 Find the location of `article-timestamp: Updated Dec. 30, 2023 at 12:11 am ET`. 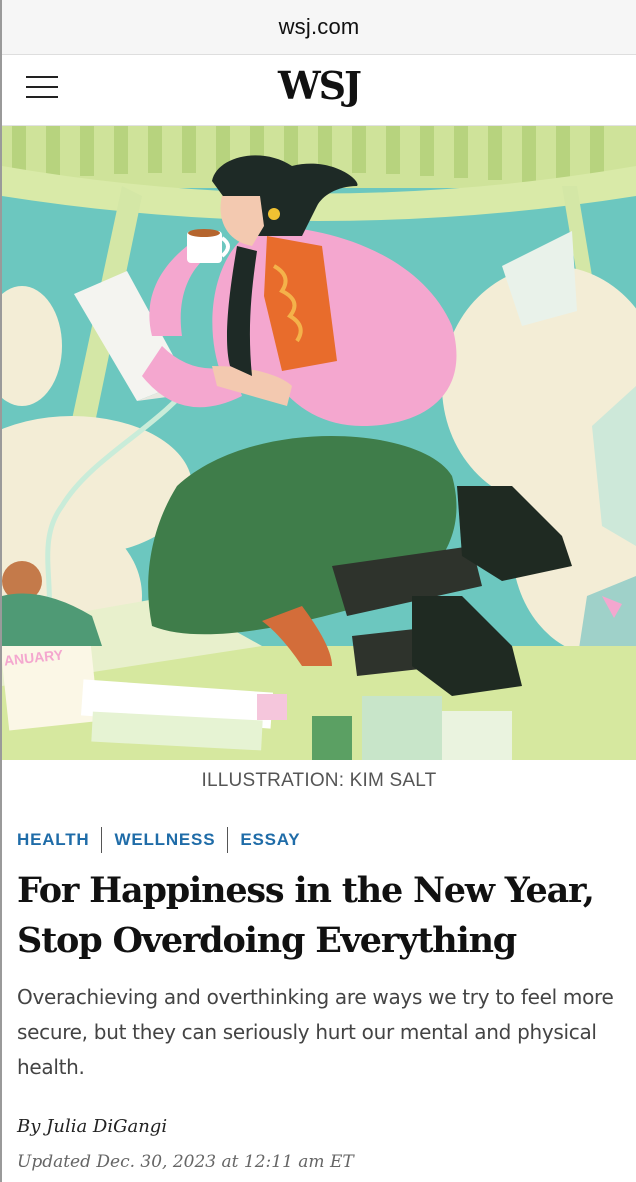

article-timestamp: Updated Dec. 30, 2023 at 12:11 am ET is located at coordinates (185, 1162).